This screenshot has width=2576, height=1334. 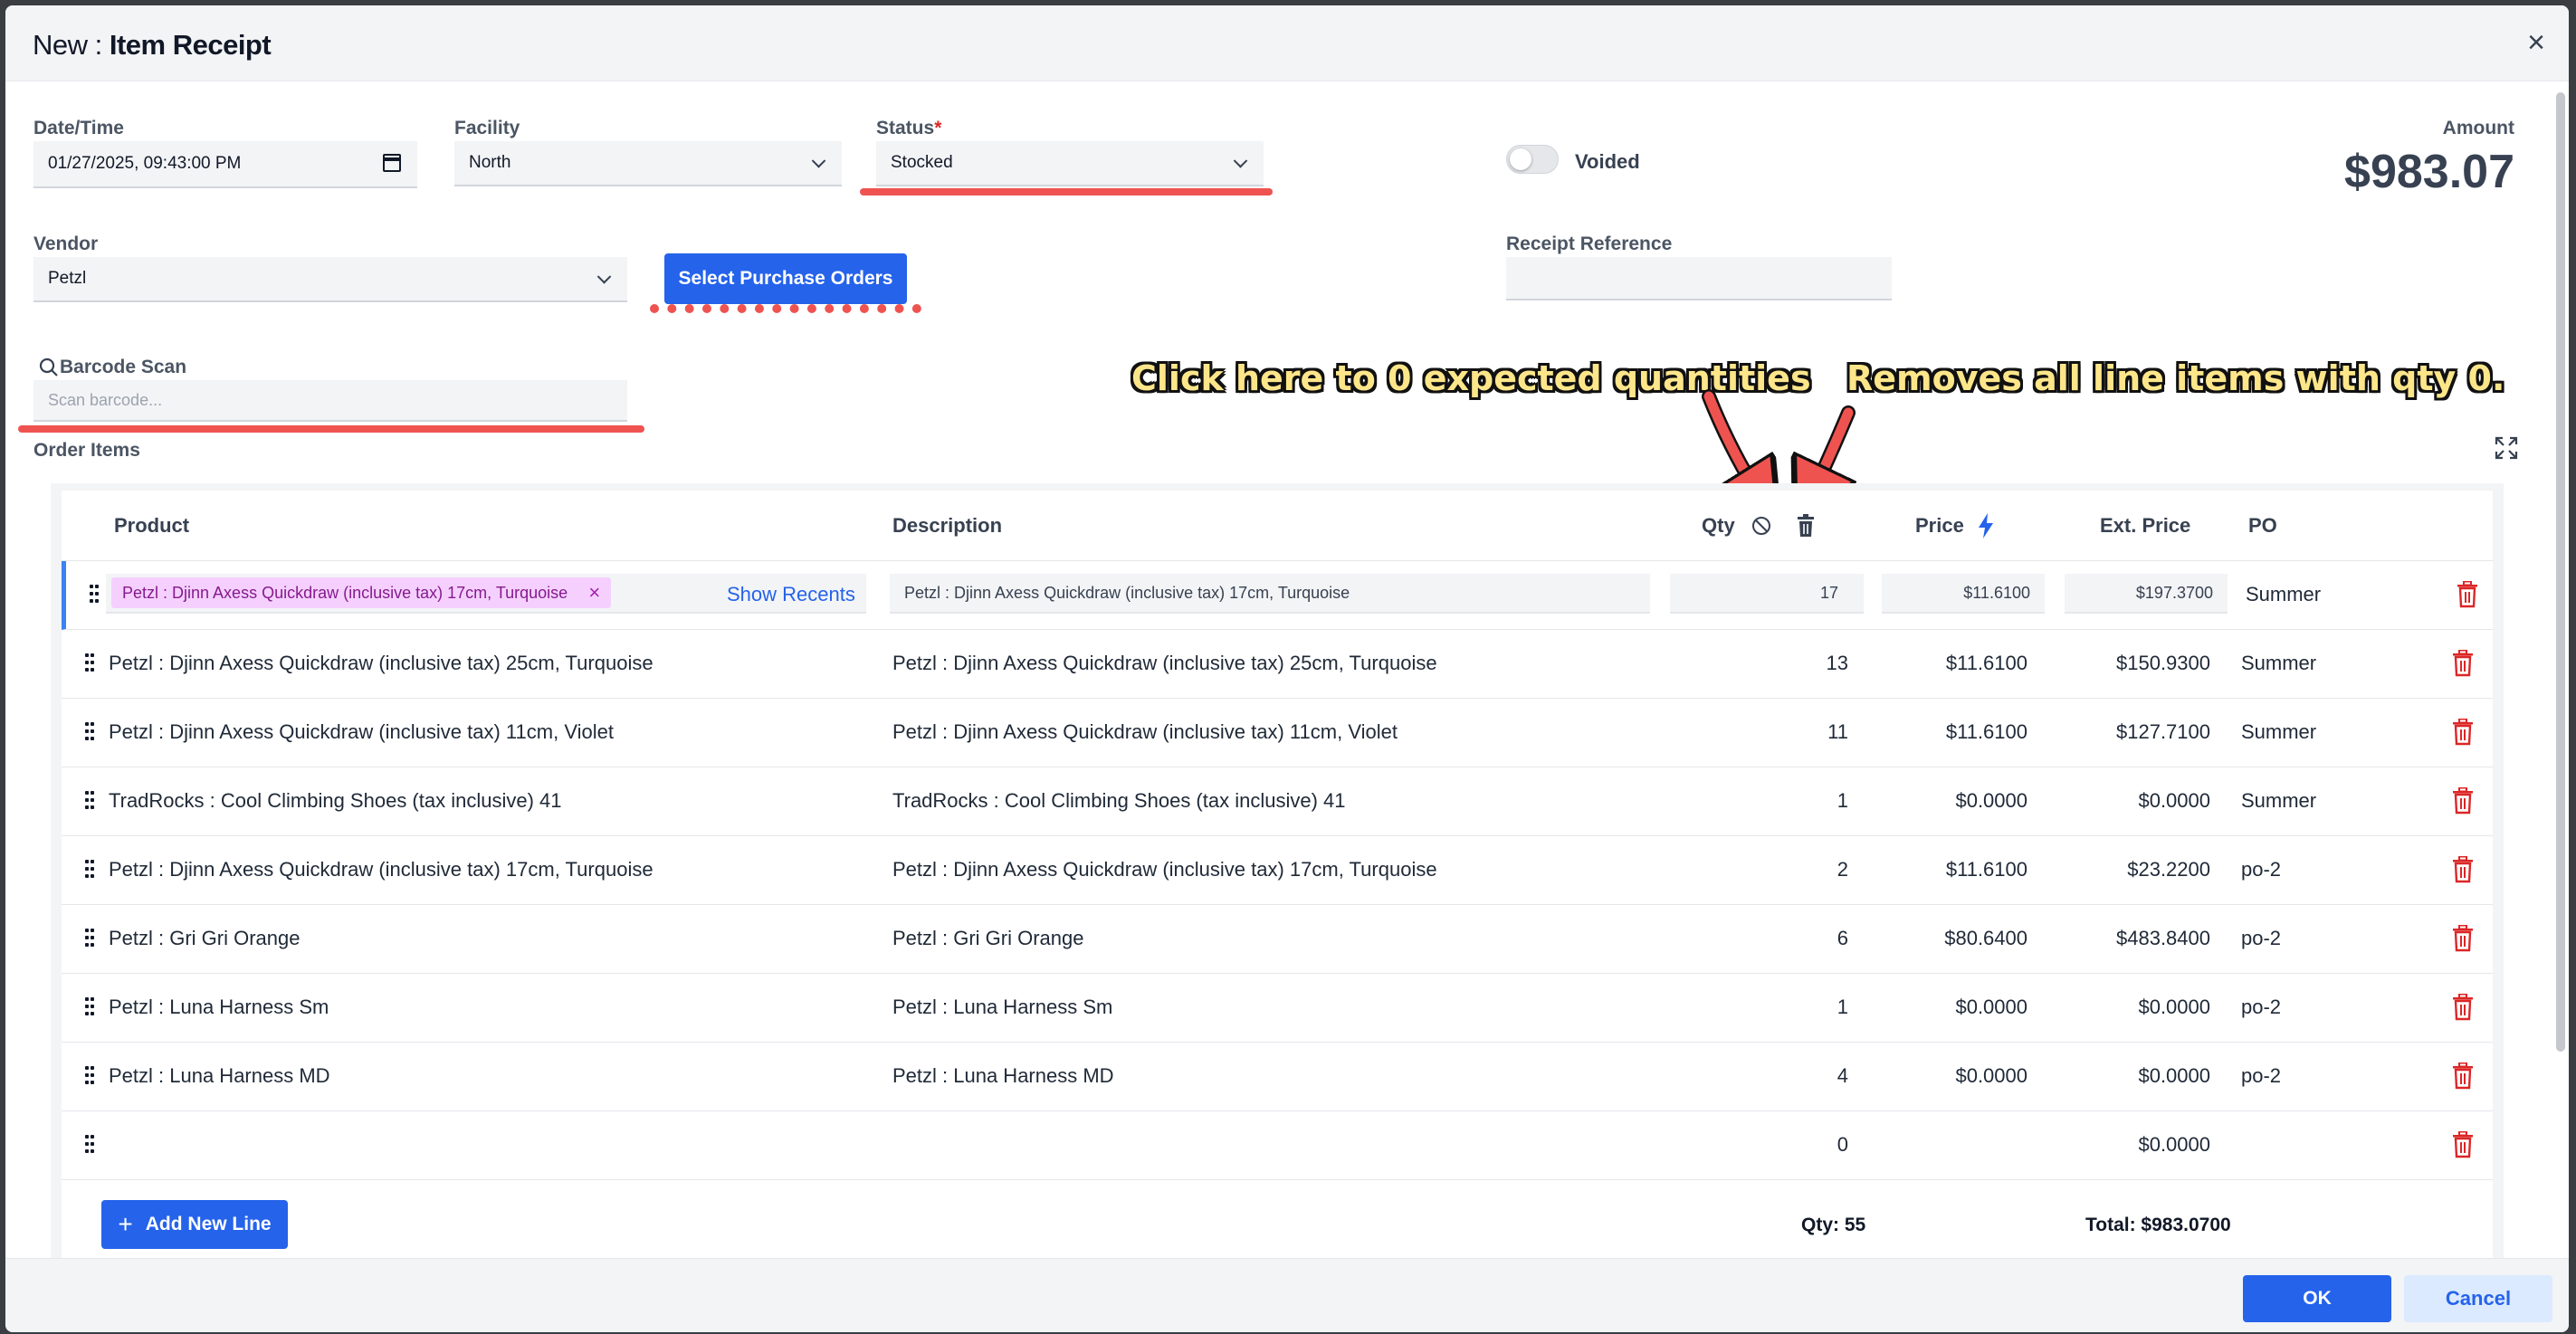 I want to click on description-cell: Petzl : Luna Harness MD, so click(x=1003, y=1076).